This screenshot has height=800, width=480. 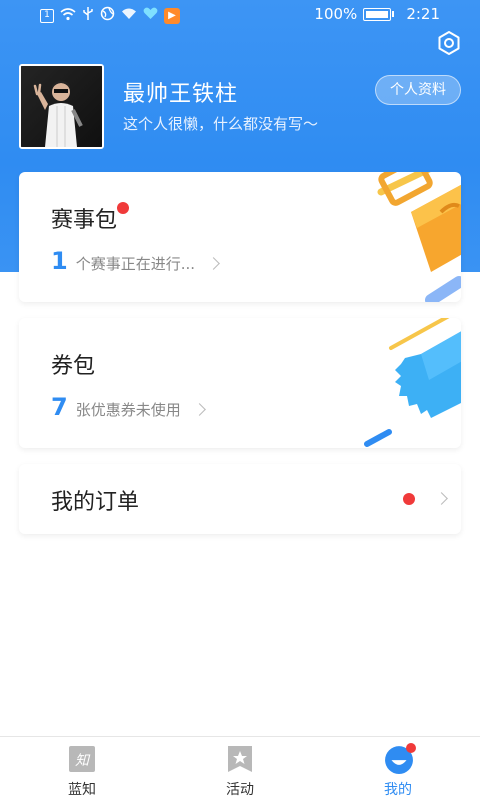 I want to click on user-bio: 这个人很懒，什么都没有写～, so click(x=221, y=124).